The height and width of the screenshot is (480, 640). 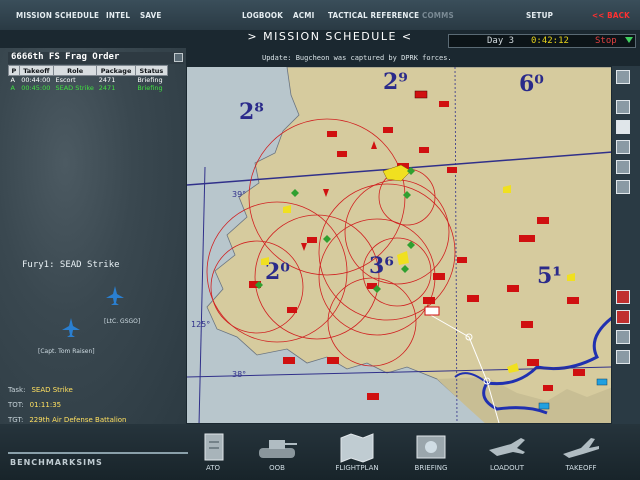 What do you see at coordinates (122, 321) in the screenshot?
I see `pilot-1-name: [LtC. GSGO]` at bounding box center [122, 321].